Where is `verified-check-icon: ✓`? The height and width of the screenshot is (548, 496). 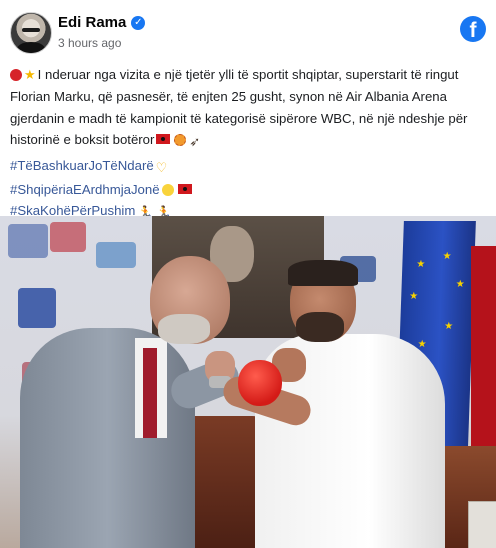
verified-check-icon: ✓ is located at coordinates (138, 22).